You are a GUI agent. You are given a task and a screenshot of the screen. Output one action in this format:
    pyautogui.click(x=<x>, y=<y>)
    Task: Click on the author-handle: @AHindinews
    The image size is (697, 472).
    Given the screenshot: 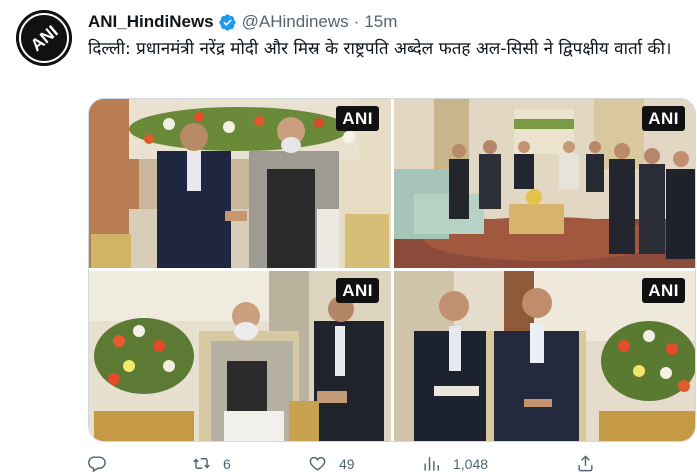 What is the action you would take?
    pyautogui.click(x=295, y=22)
    